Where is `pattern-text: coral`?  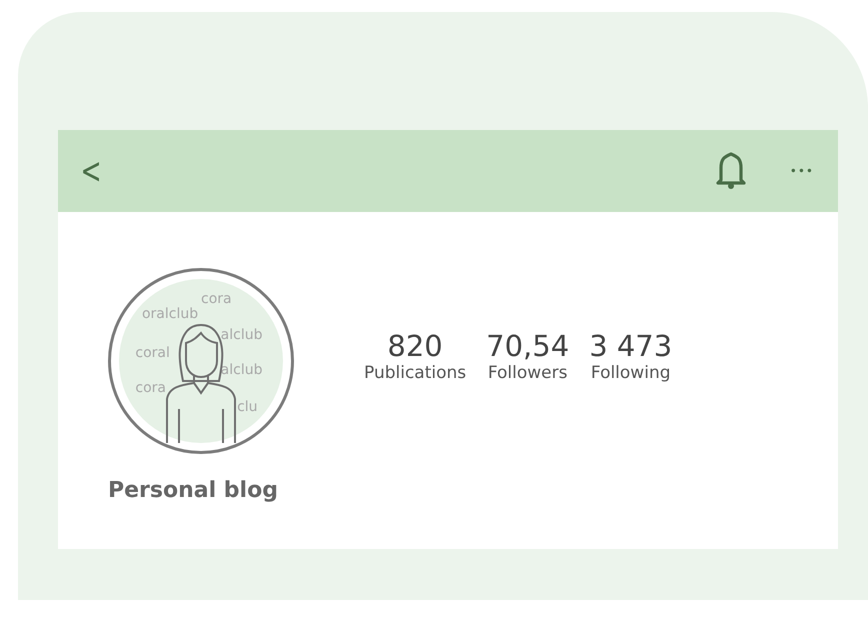
pattern-text: coral is located at coordinates (152, 353).